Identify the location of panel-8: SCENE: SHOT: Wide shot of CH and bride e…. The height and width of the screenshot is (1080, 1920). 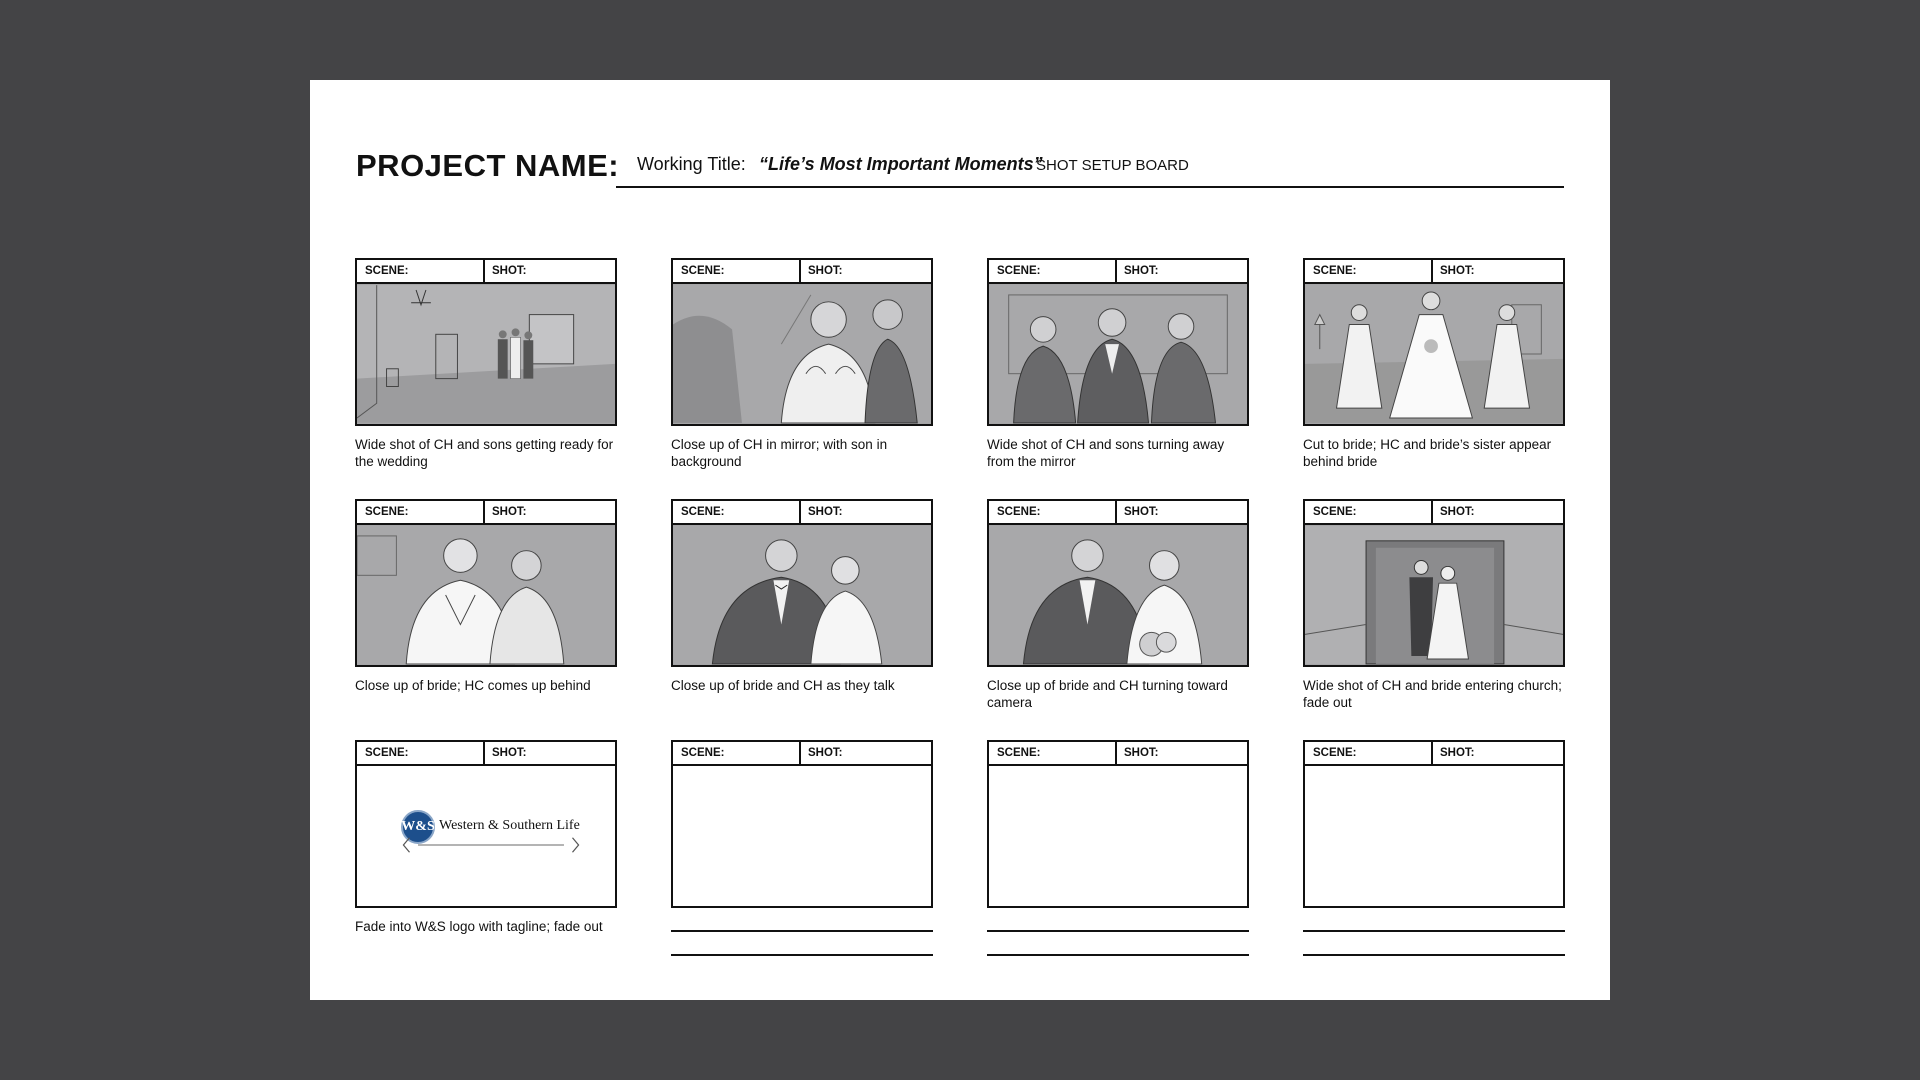
(1434, 605).